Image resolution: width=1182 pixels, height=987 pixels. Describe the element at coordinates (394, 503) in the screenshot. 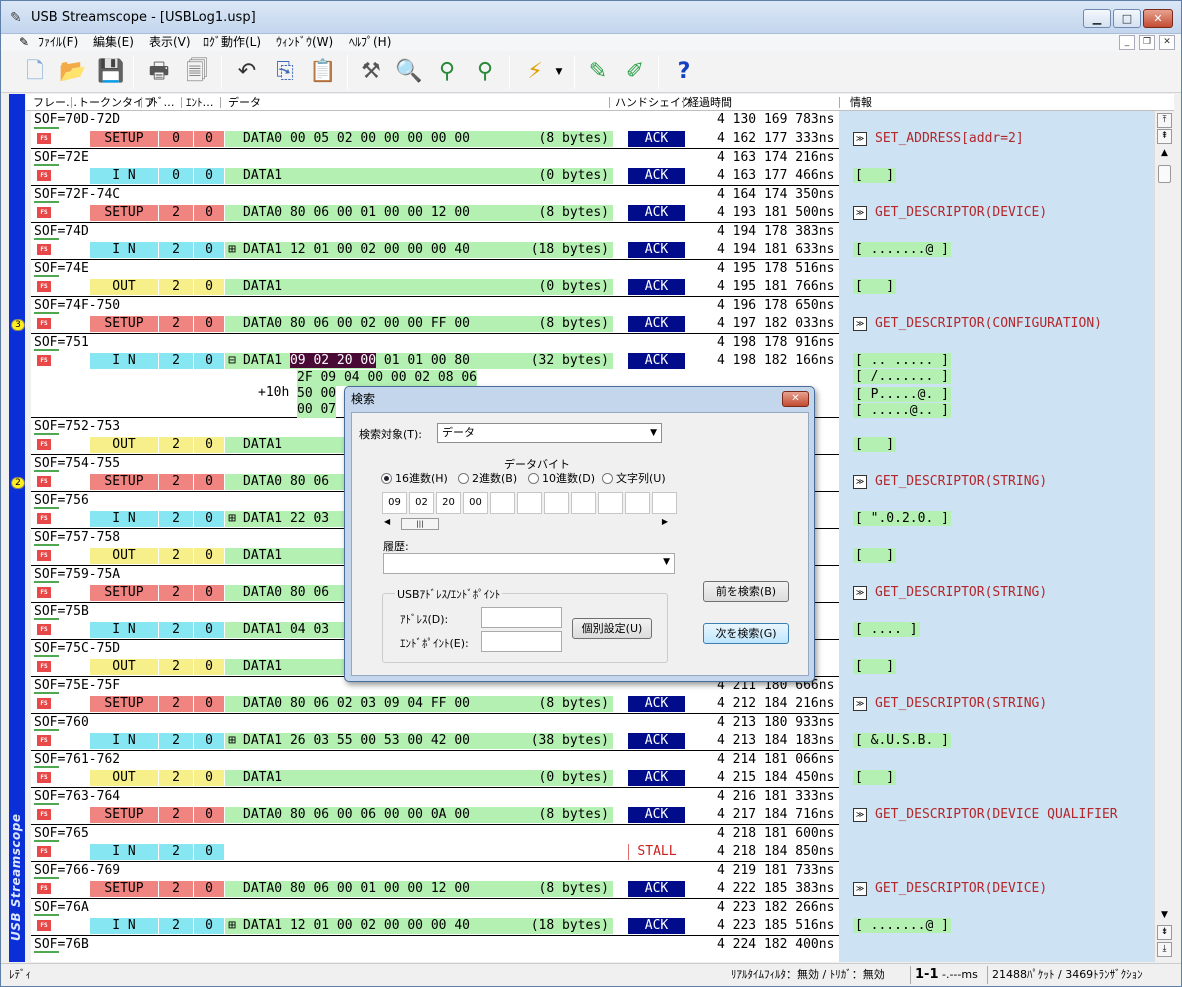

I see `byte-input: 09` at that location.